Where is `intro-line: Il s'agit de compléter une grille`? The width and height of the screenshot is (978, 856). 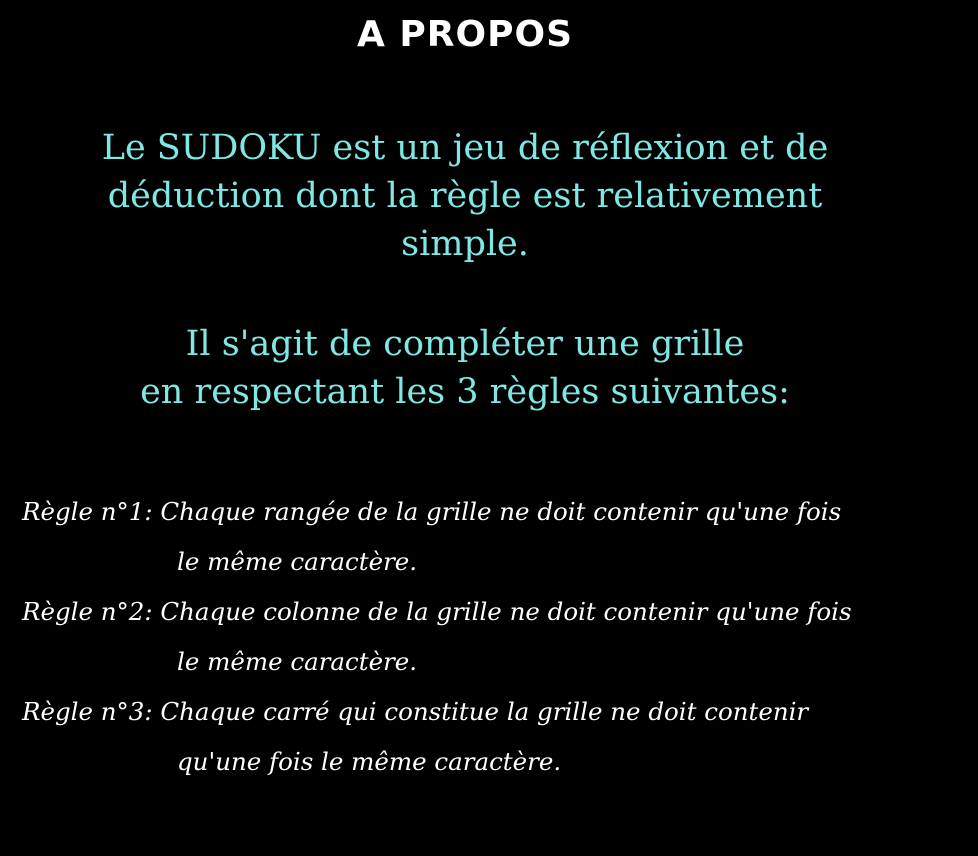
intro-line: Il s'agit de compléter une grille is located at coordinates (465, 344).